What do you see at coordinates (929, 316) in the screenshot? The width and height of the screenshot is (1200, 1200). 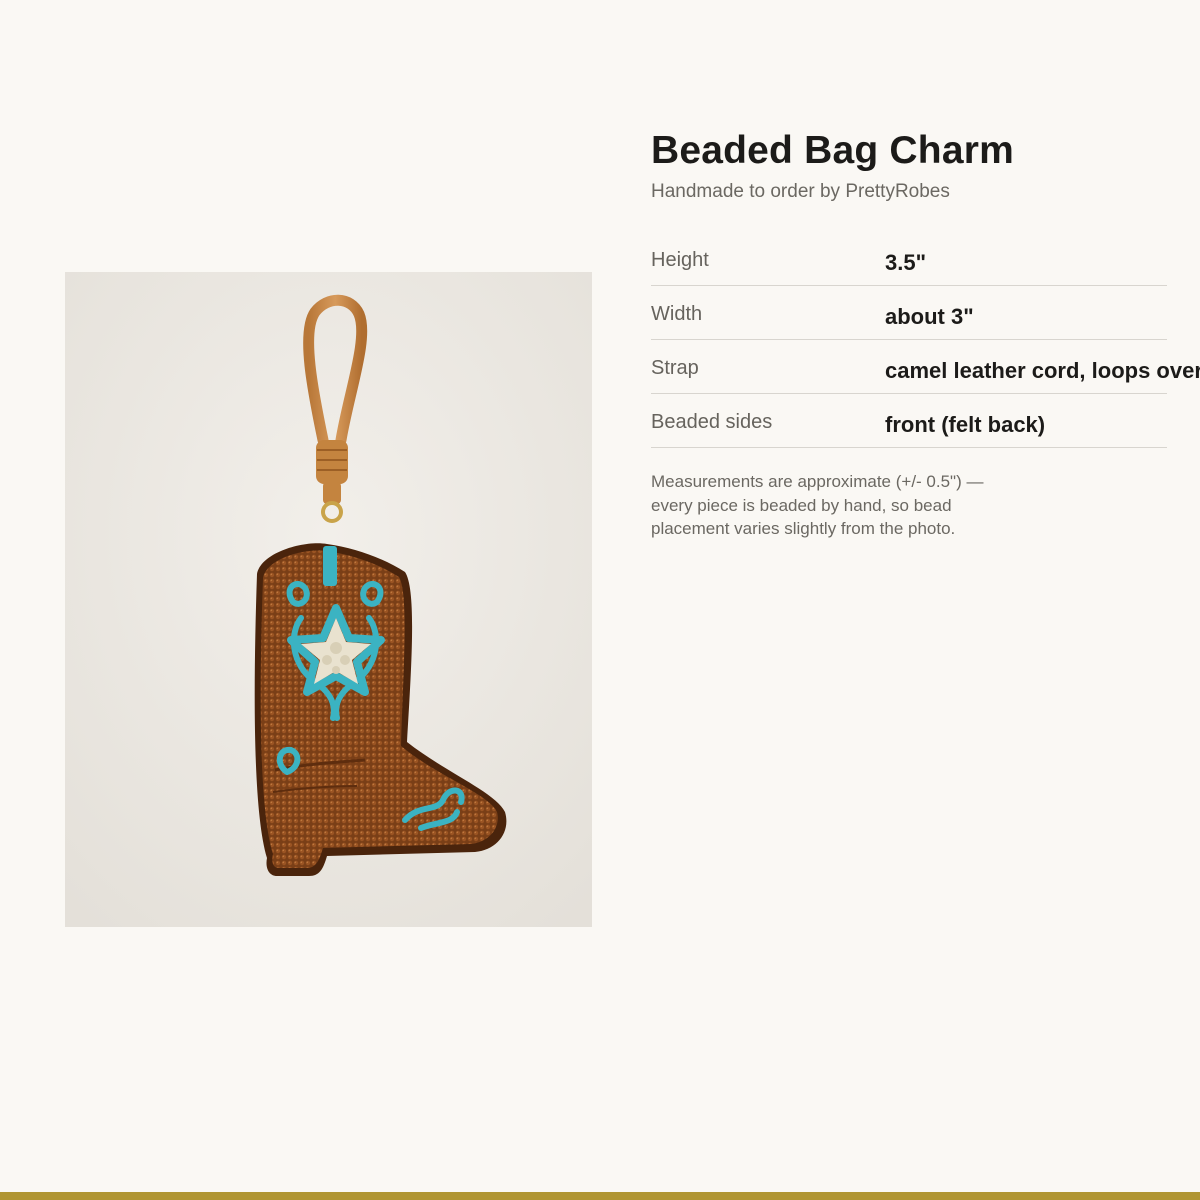 I see `spec-value: about 3"` at bounding box center [929, 316].